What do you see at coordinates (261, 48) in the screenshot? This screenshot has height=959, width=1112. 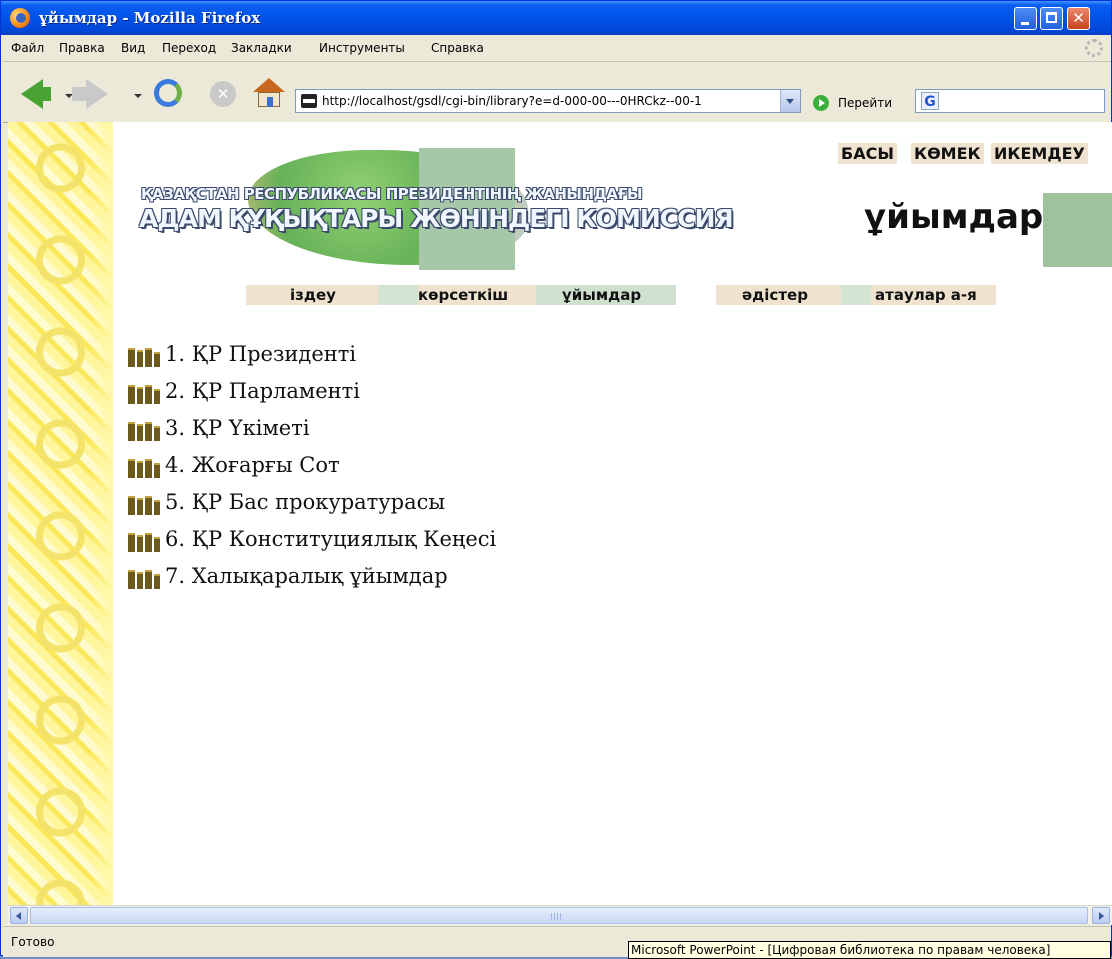 I see `menu-bookmarks: Закладки` at bounding box center [261, 48].